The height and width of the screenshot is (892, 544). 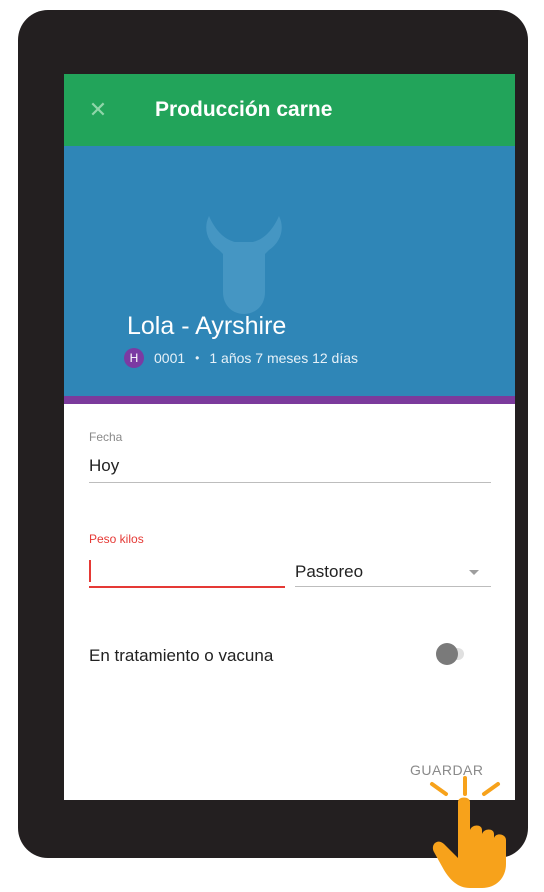 I want to click on animal-name: Lola - Ayrshire, so click(x=207, y=326).